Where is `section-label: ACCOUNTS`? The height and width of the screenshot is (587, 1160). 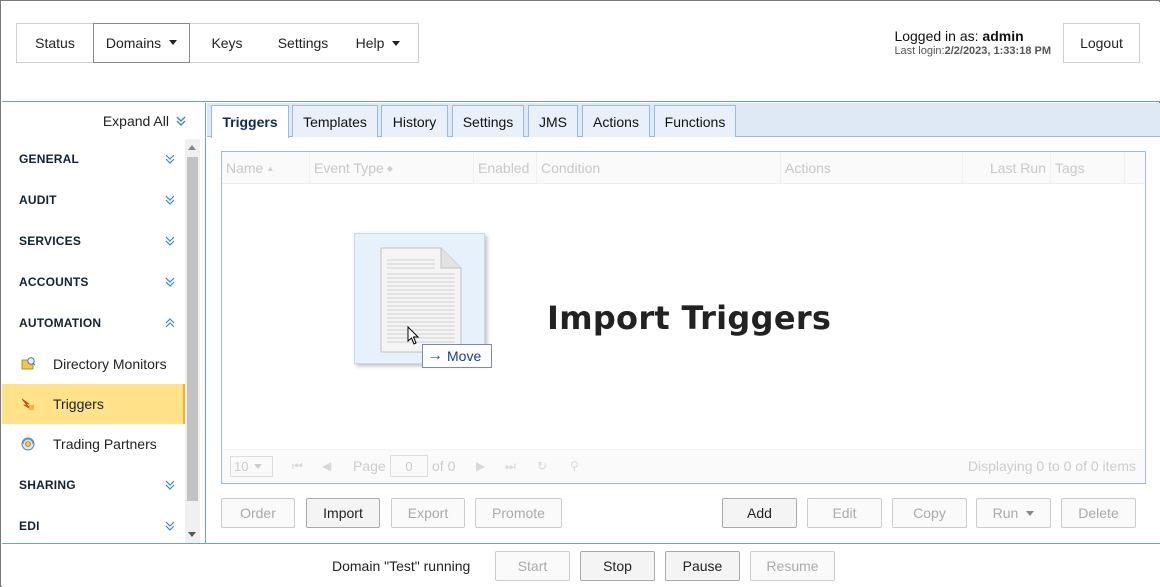 section-label: ACCOUNTS is located at coordinates (54, 281).